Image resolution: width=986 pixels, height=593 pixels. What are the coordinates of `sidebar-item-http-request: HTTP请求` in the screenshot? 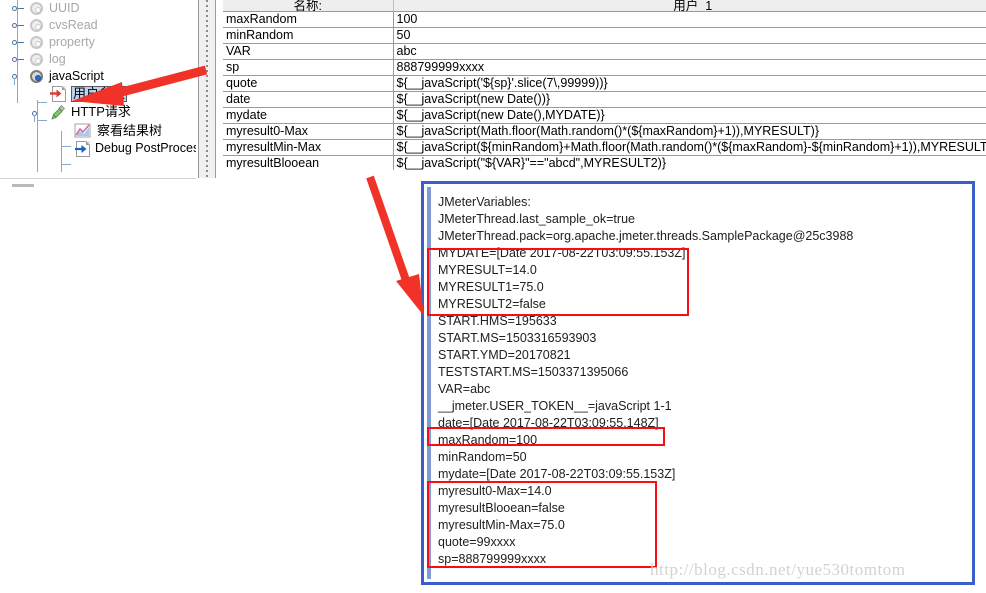 It's located at (98, 112).